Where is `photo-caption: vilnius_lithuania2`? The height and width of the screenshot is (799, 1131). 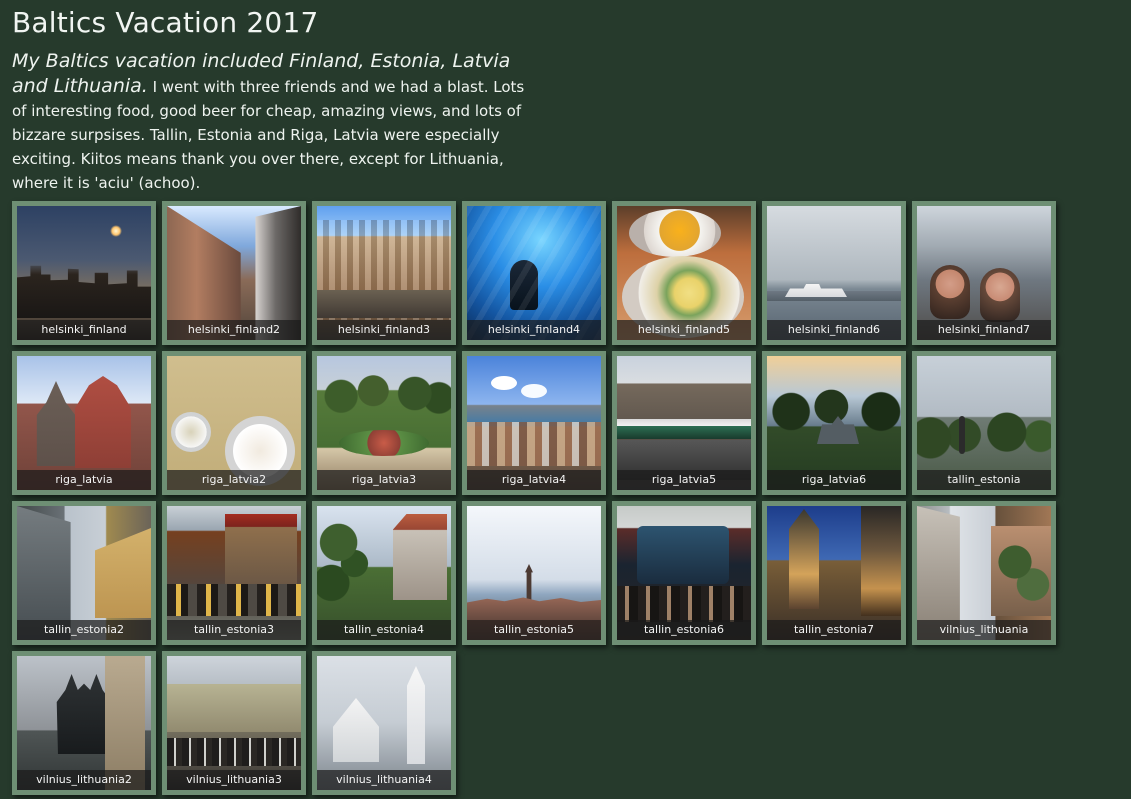
photo-caption: vilnius_lithuania2 is located at coordinates (84, 780).